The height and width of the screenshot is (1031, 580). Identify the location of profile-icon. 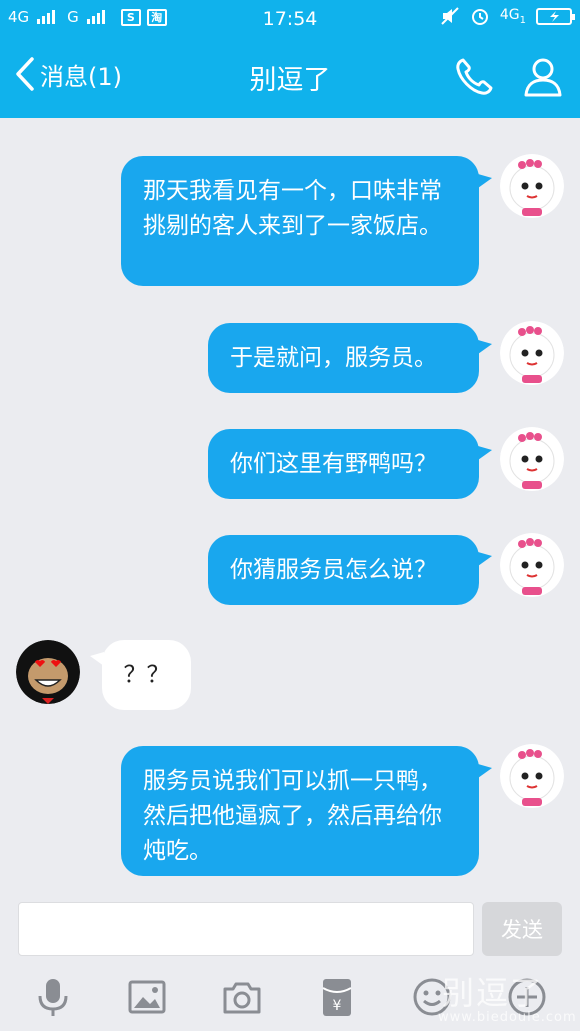
(543, 77).